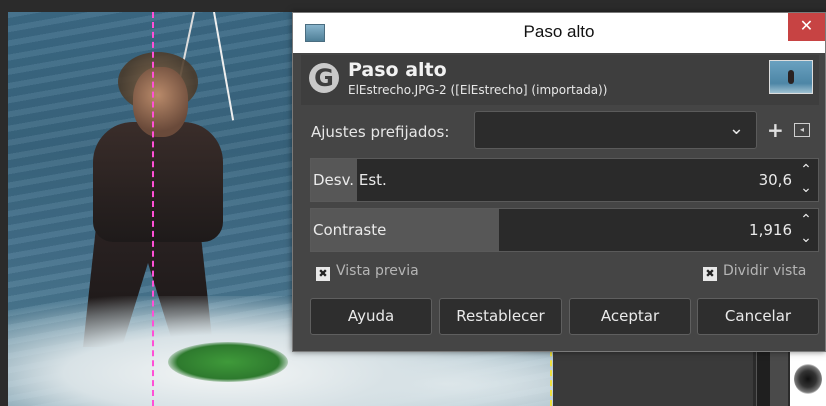  I want to click on cancel-button: Cancelar, so click(758, 316).